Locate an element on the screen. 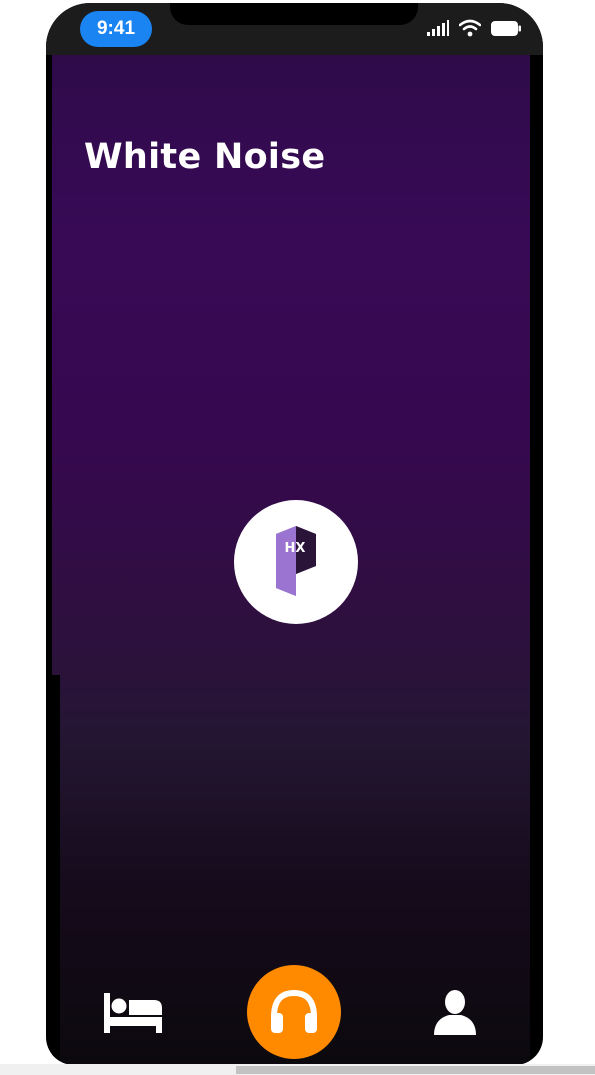  status-time: 9:41 is located at coordinates (116, 29).